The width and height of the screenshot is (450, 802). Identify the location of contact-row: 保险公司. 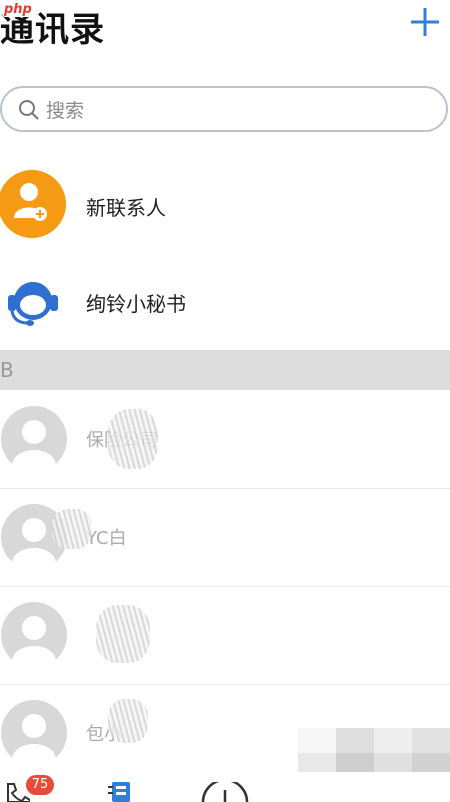
(225, 440).